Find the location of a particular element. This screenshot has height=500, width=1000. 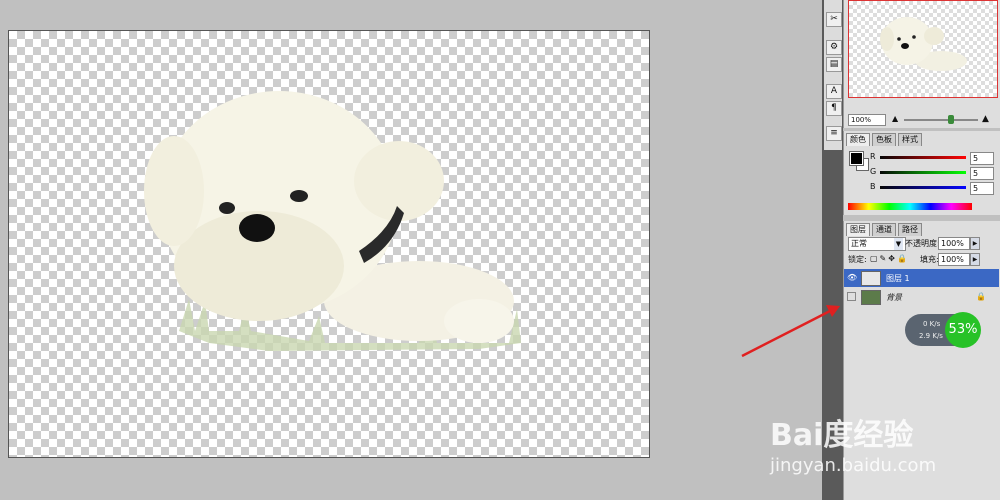

layer-name: 背景 is located at coordinates (894, 297).